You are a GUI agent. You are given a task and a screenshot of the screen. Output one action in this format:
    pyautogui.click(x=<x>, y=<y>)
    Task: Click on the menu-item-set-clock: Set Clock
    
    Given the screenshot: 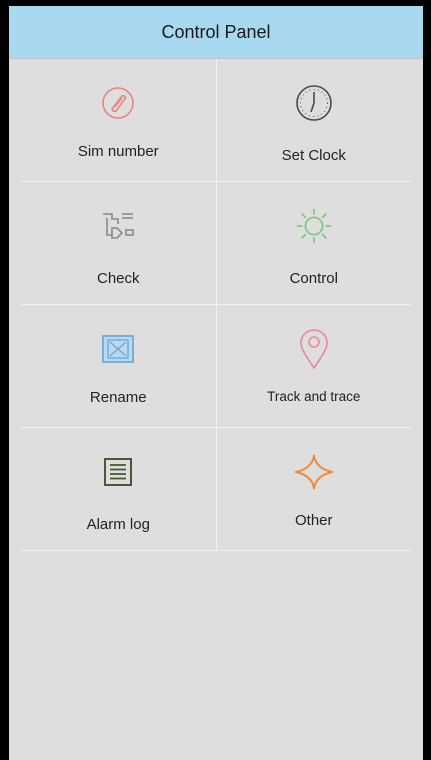 What is the action you would take?
    pyautogui.click(x=313, y=120)
    